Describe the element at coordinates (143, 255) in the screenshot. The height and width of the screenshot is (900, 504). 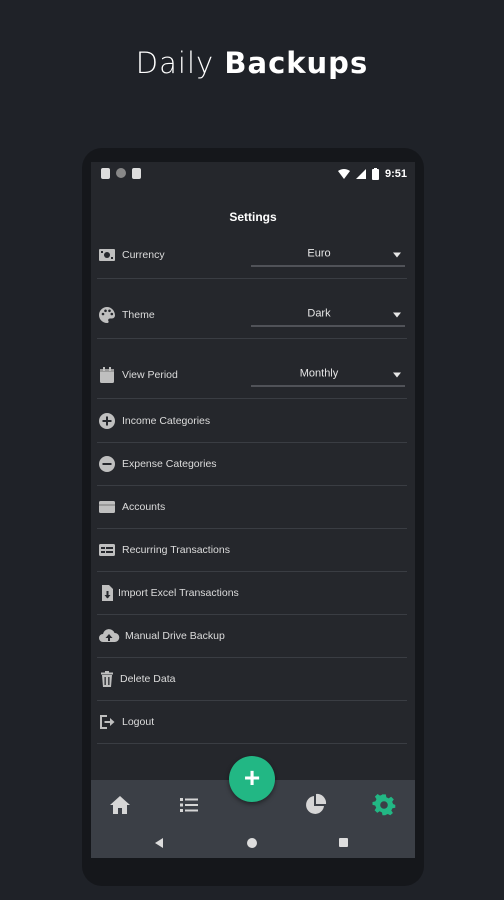
I see `currency-label: Currency` at that location.